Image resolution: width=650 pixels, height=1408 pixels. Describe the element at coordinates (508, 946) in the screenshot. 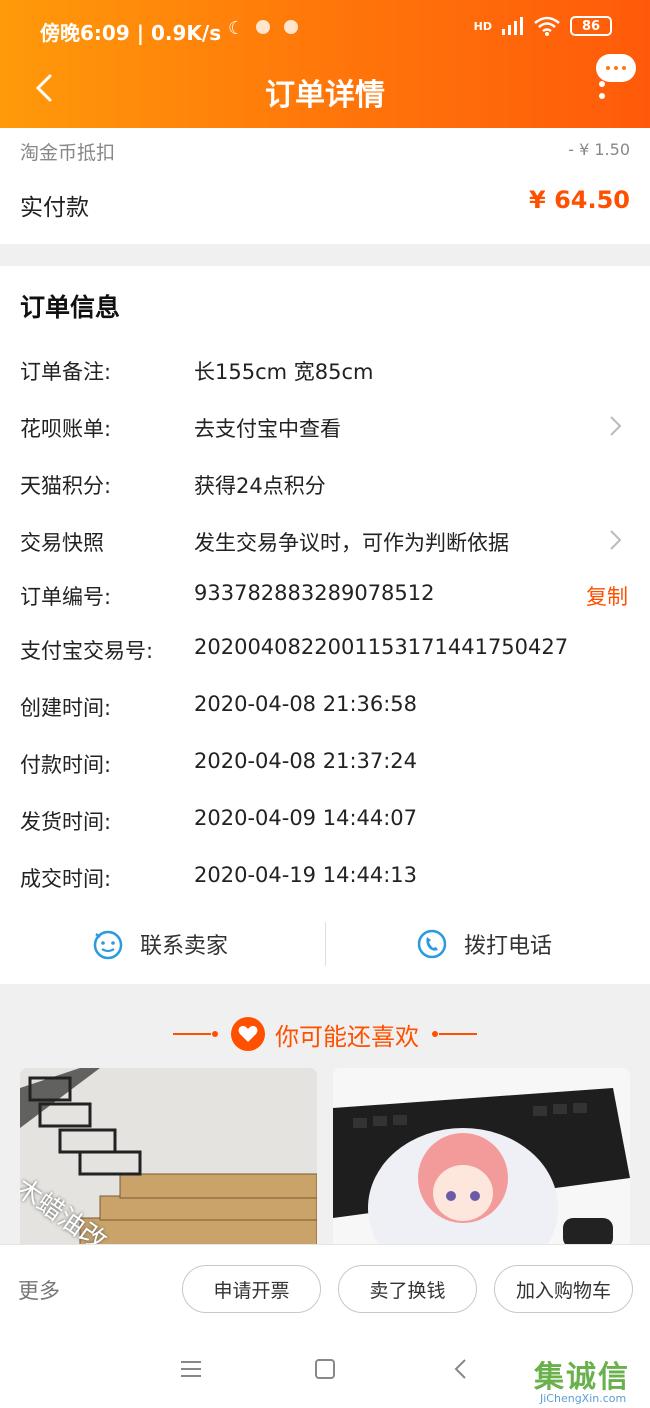

I see `call-label: 拨打电话` at that location.